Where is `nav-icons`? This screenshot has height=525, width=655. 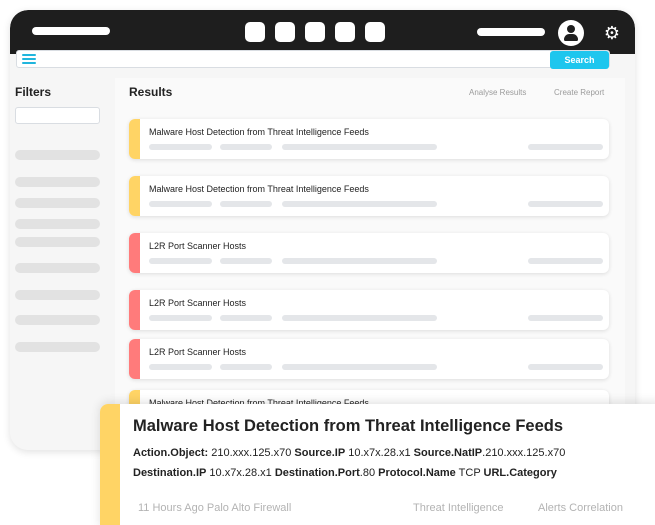 nav-icons is located at coordinates (315, 32).